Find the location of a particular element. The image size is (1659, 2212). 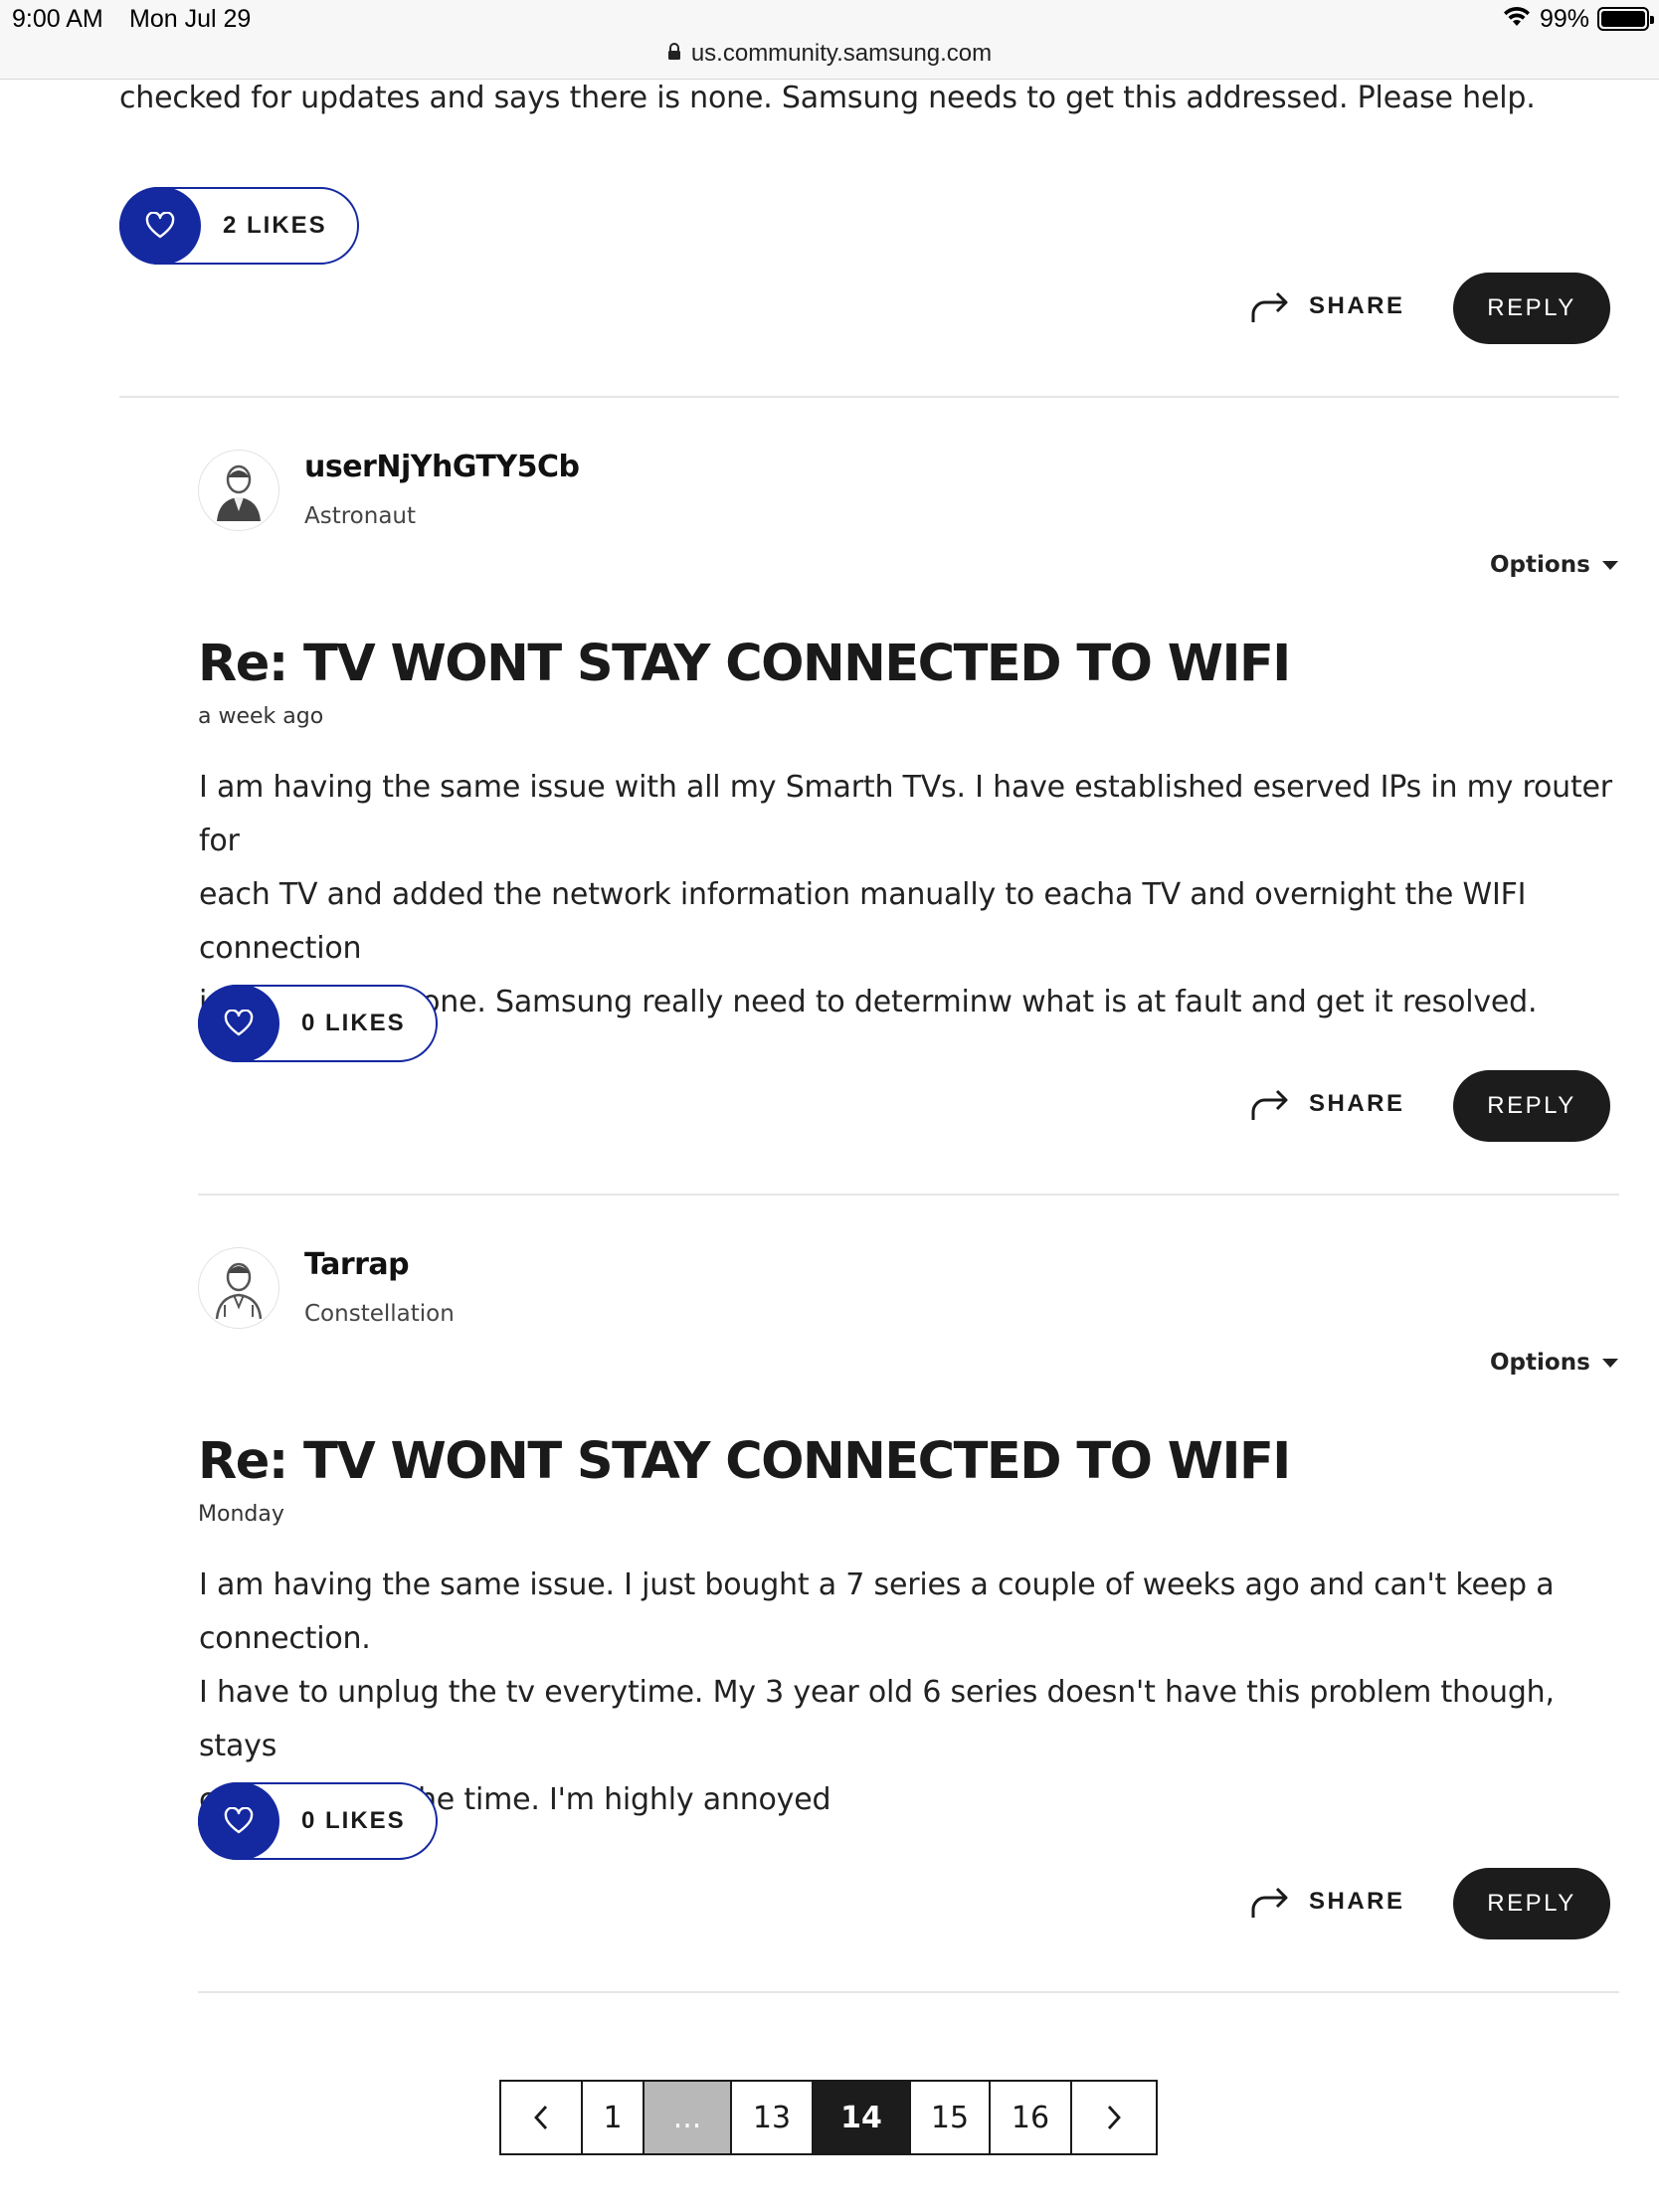

wifi-icon is located at coordinates (1517, 19).